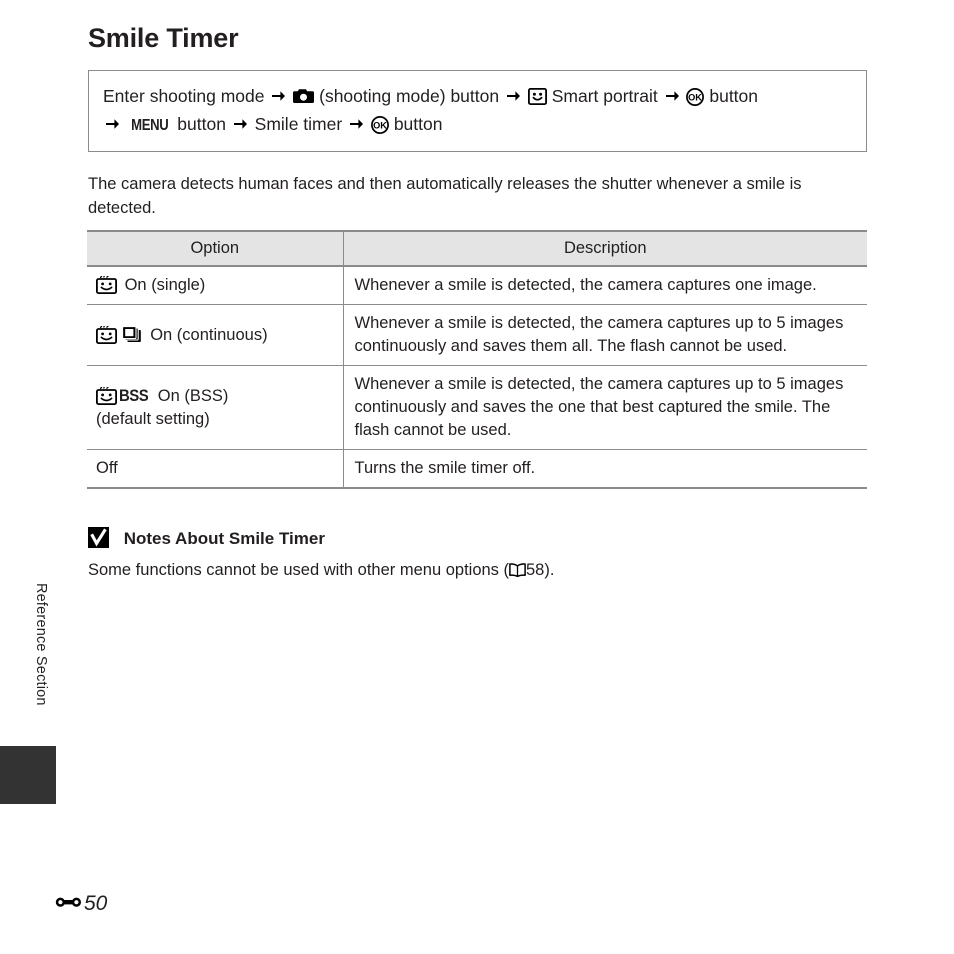  I want to click on table-header-row: Option Description, so click(477, 248).